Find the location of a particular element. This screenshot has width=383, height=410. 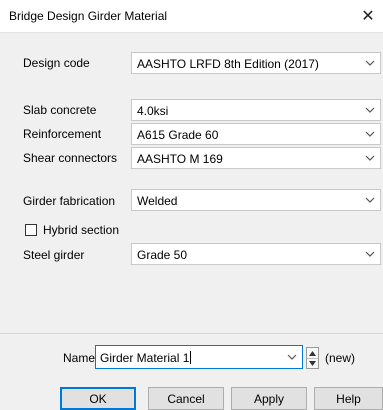

cancel-button: Cancel is located at coordinates (186, 398).